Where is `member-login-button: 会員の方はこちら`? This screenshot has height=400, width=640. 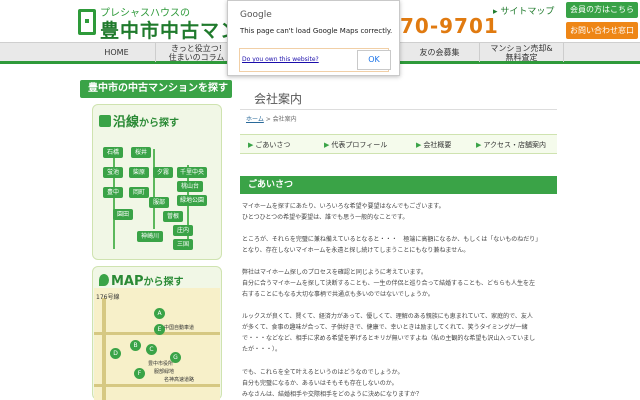
member-login-button: 会員の方はこちら is located at coordinates (602, 10).